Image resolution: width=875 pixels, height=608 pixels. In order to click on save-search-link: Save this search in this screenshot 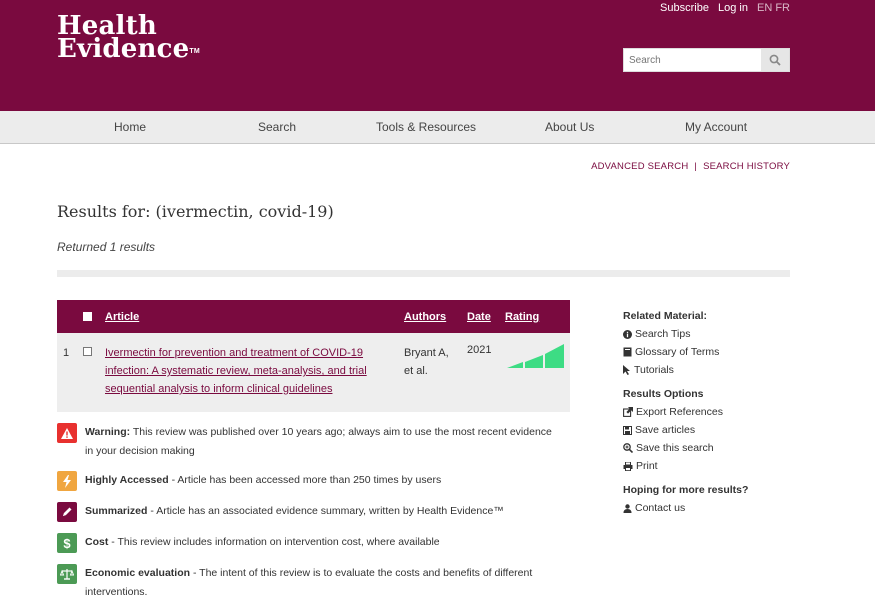, I will do `click(708, 448)`.